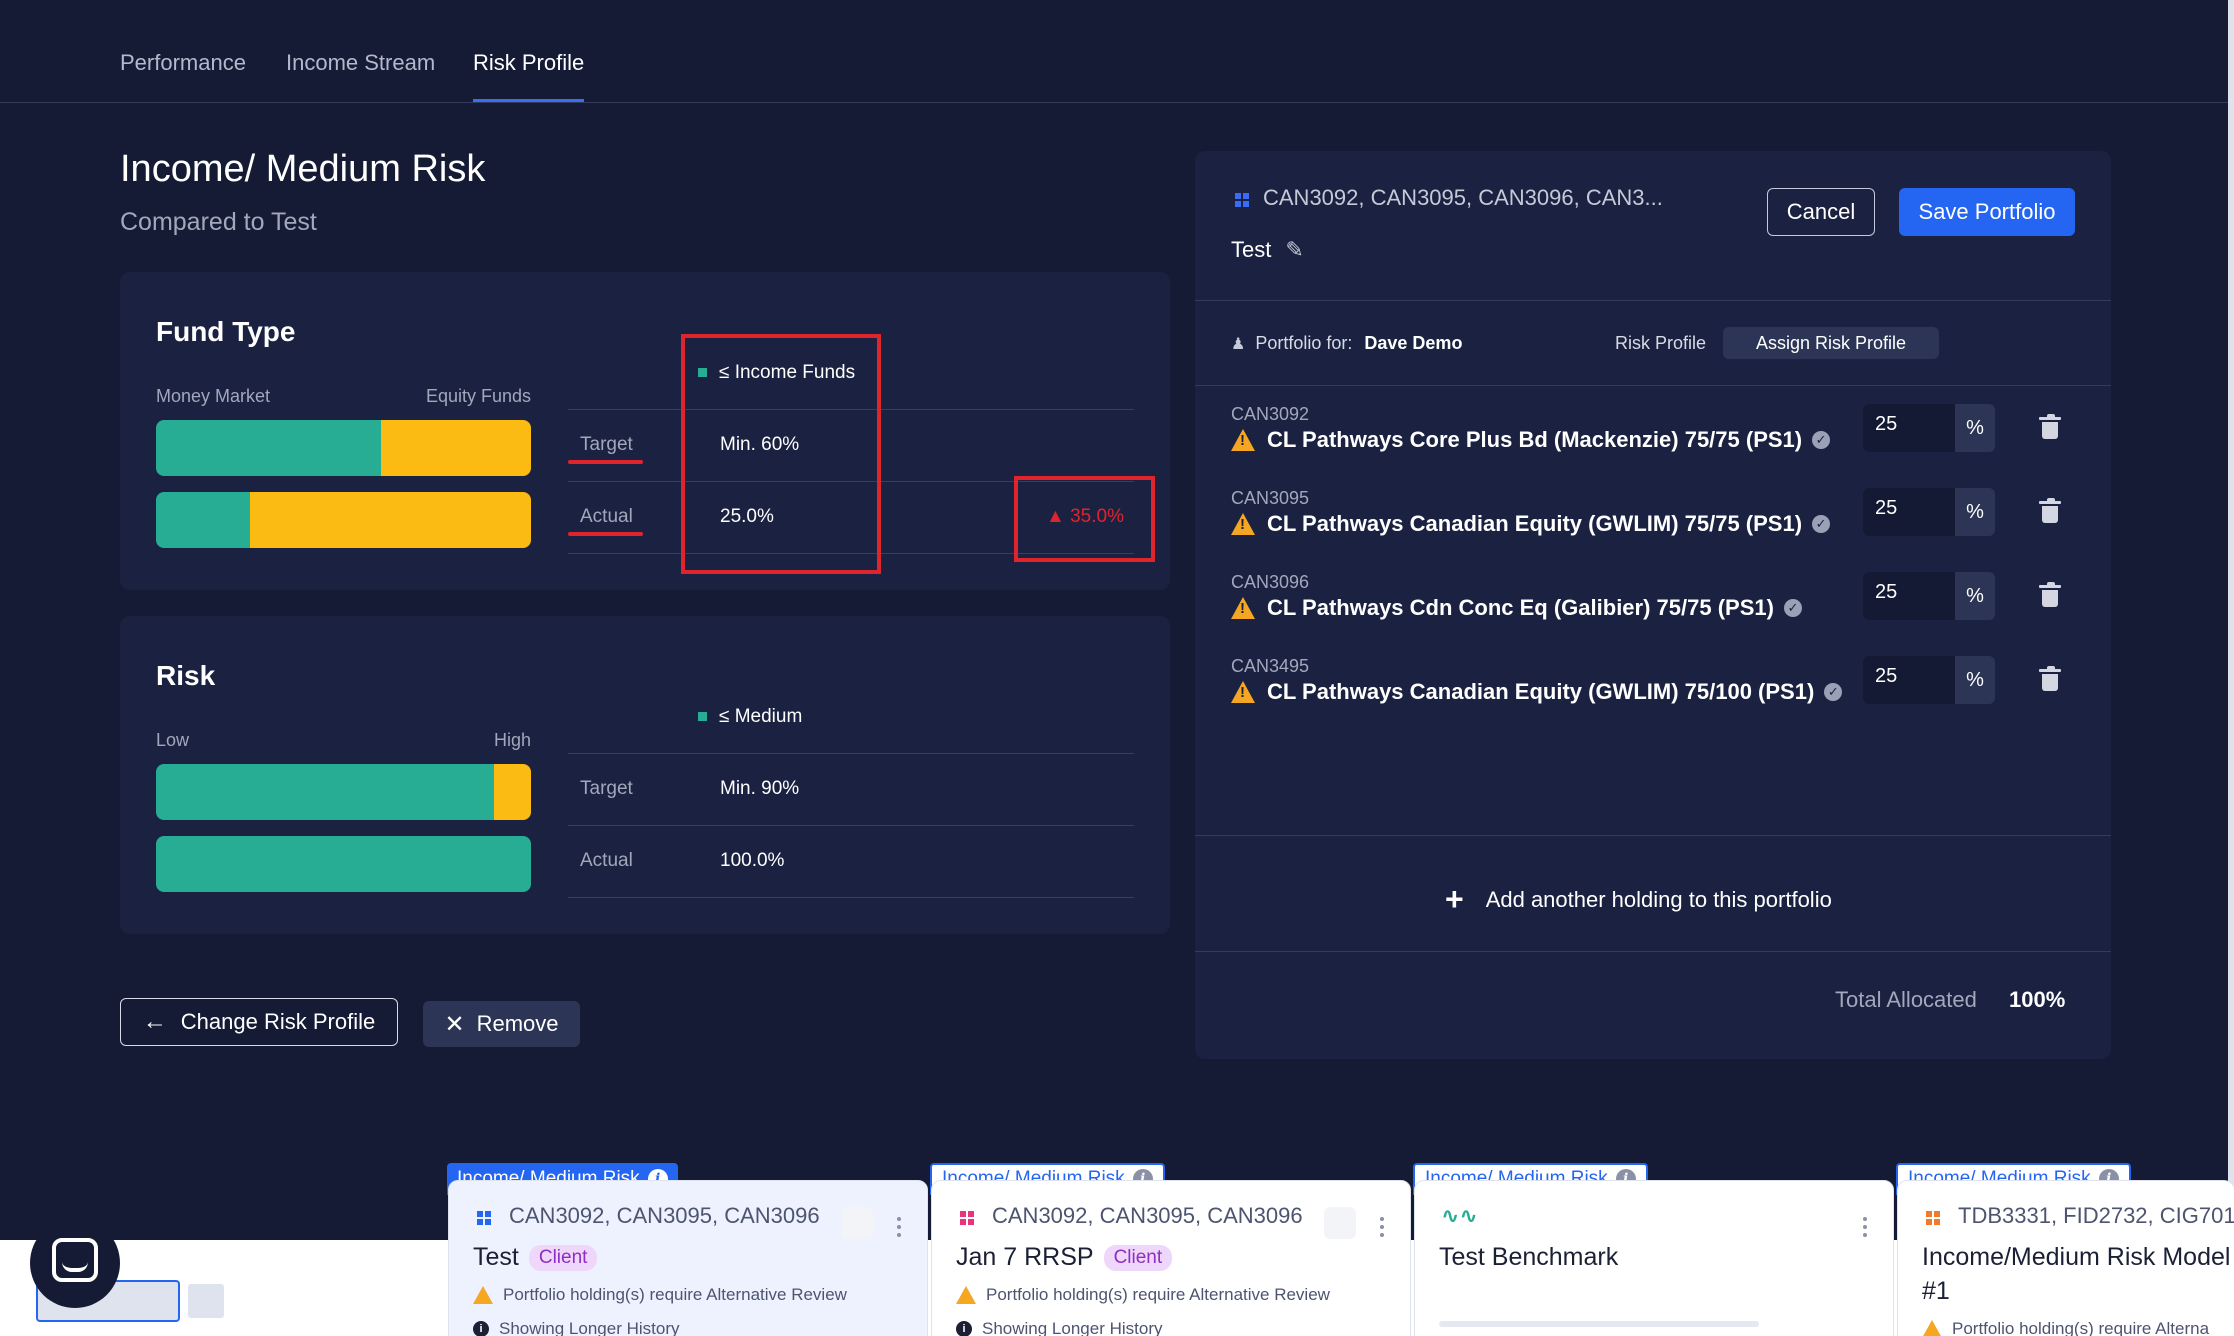 The height and width of the screenshot is (1336, 2234). I want to click on fund-type-target-yellow, so click(456, 448).